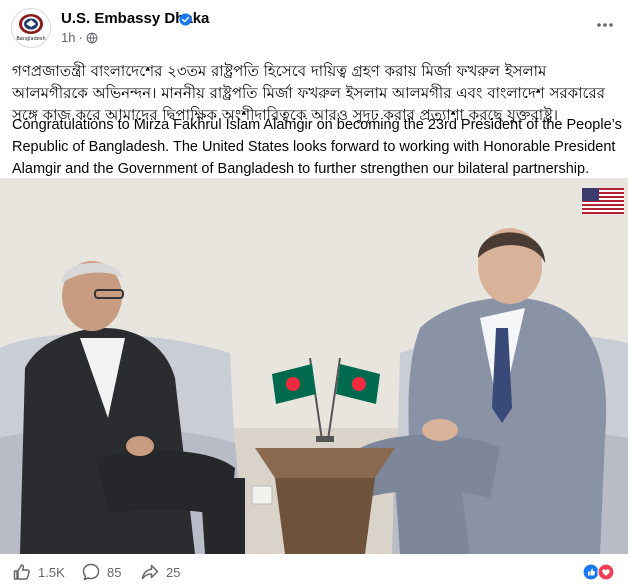 This screenshot has width=628, height=586. What do you see at coordinates (68, 37) in the screenshot?
I see `post-time-link: 1h` at bounding box center [68, 37].